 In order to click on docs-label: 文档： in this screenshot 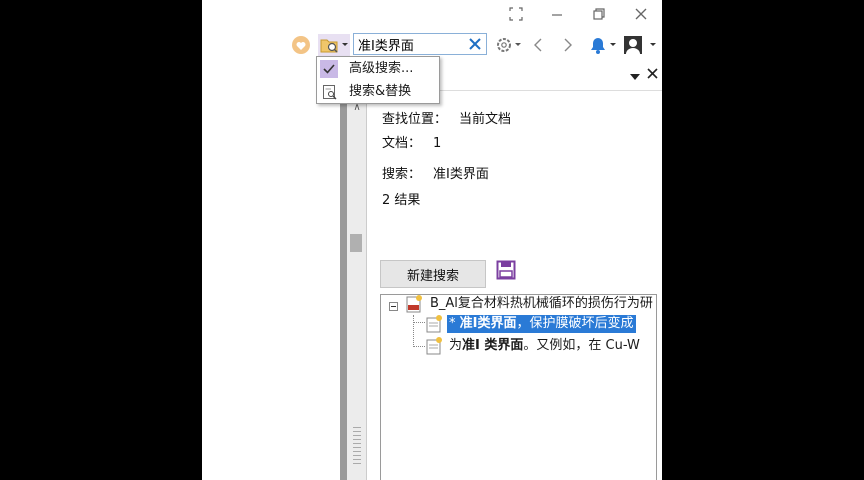, I will do `click(402, 143)`.